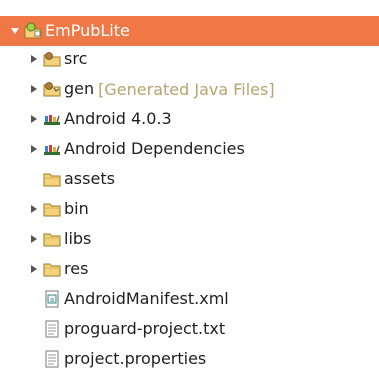 The image size is (379, 376). I want to click on tree-item-label: Android Dependencies, so click(154, 148).